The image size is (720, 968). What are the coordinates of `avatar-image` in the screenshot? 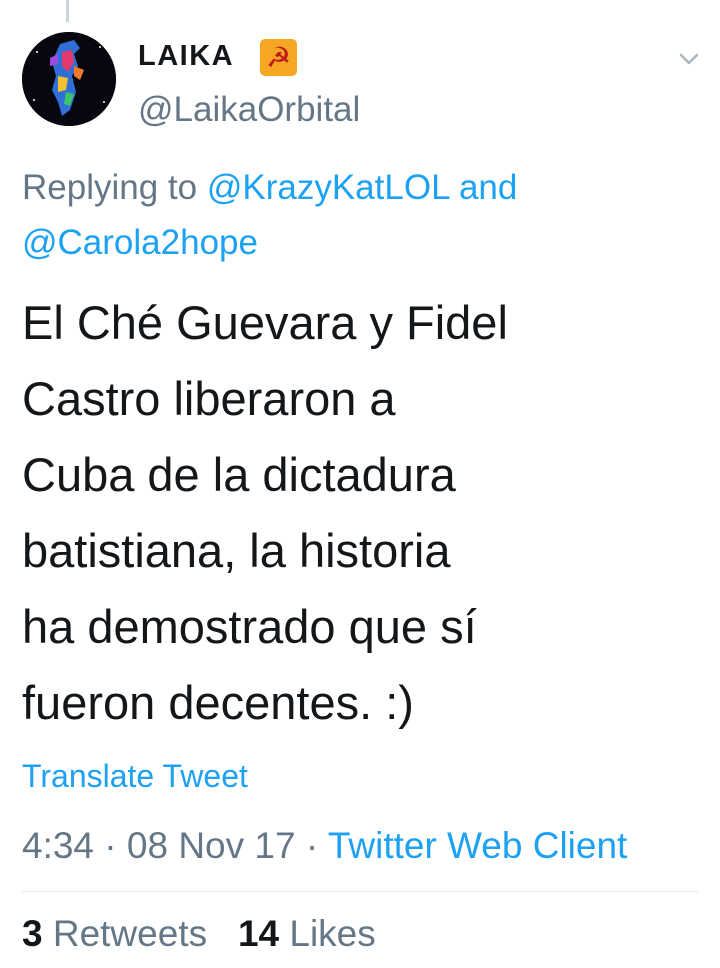 It's located at (69, 79).